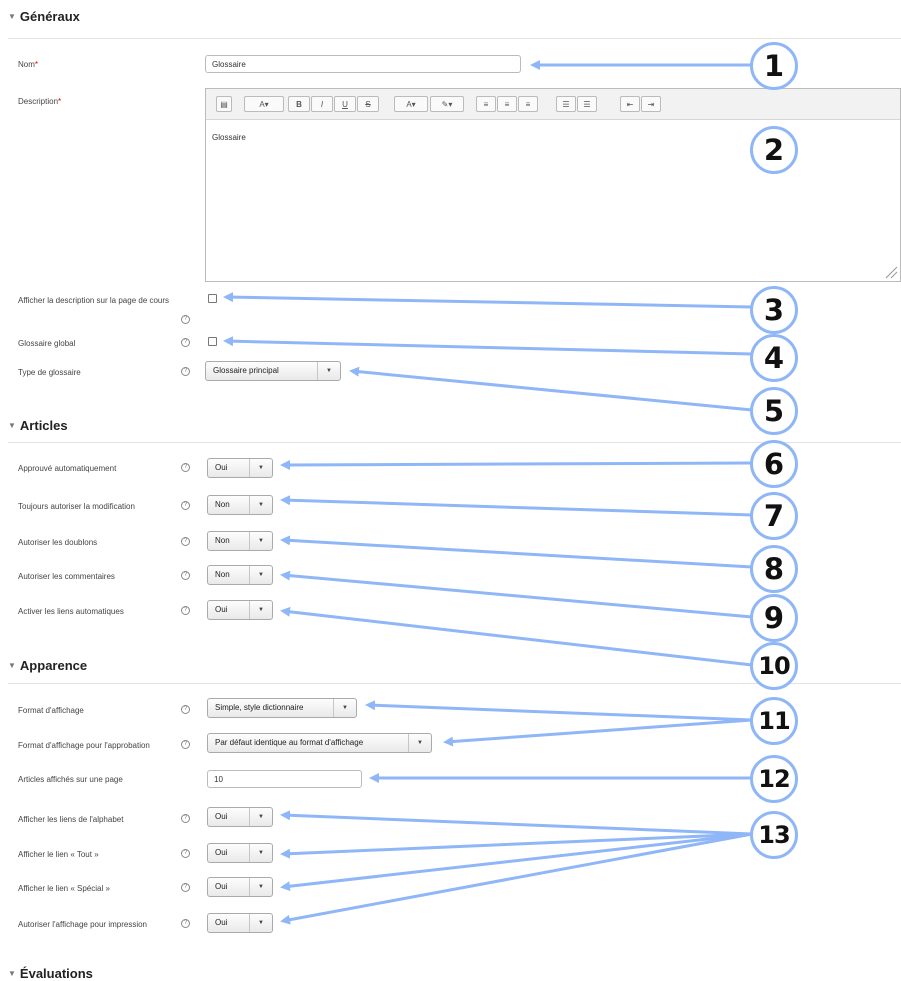 Image resolution: width=901 pixels, height=981 pixels. Describe the element at coordinates (774, 464) in the screenshot. I see `annotation-badge-6: 6` at that location.